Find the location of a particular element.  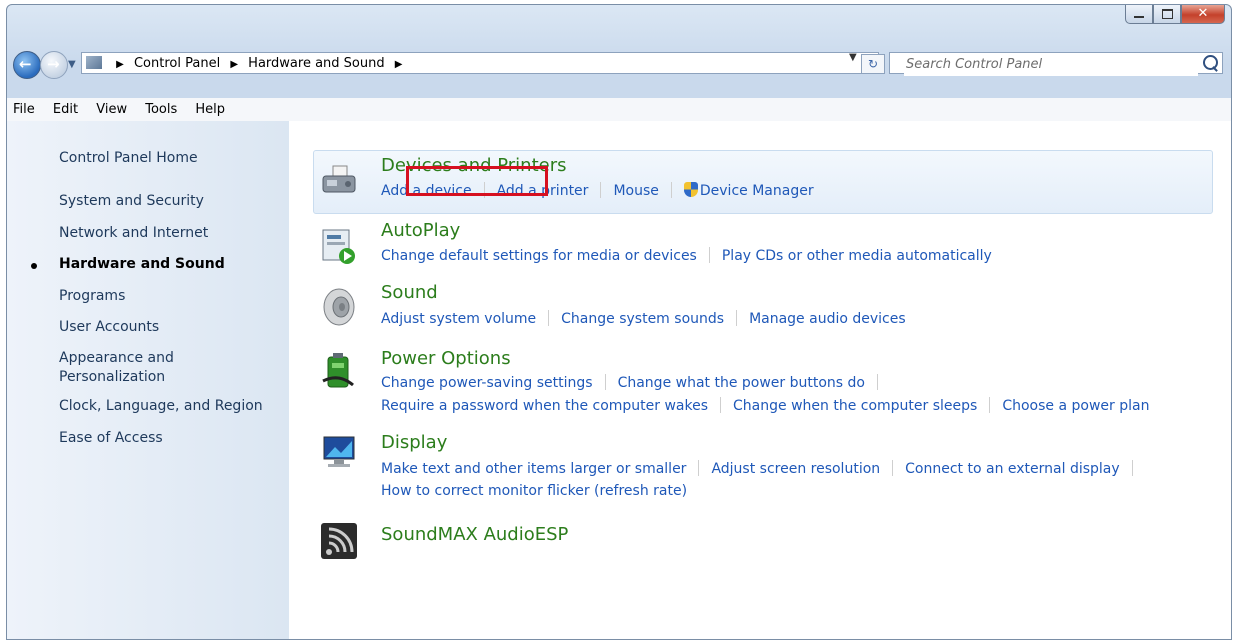

monitor-icon is located at coordinates (339, 453).